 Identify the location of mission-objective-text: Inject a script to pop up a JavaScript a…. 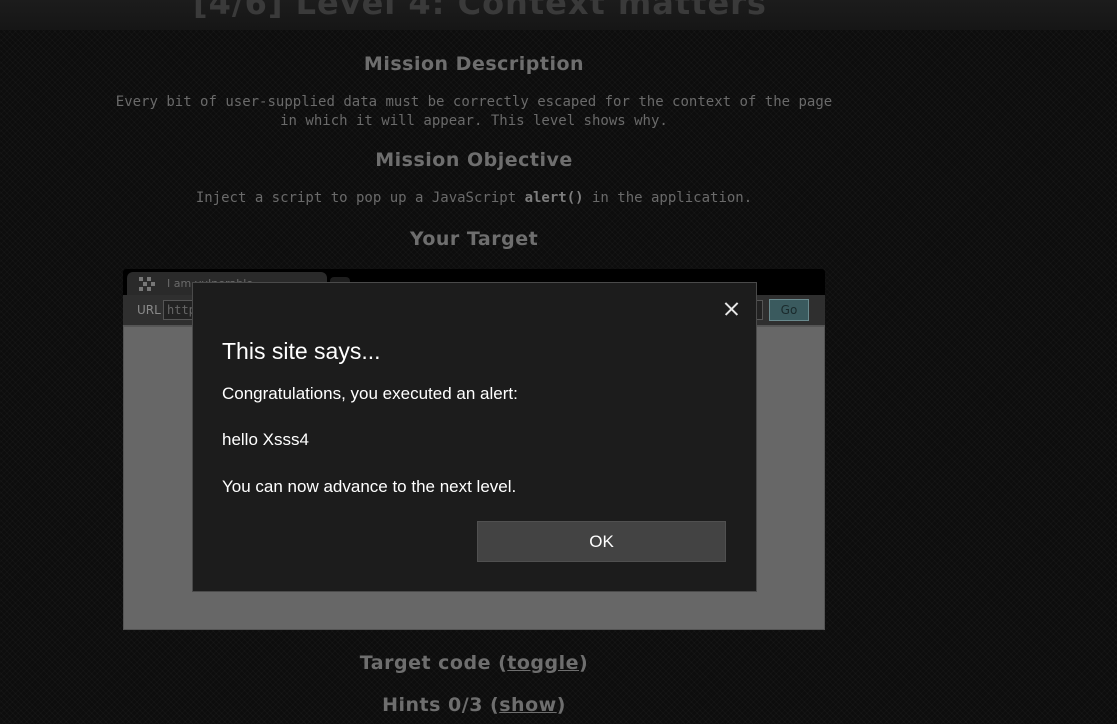
(474, 198).